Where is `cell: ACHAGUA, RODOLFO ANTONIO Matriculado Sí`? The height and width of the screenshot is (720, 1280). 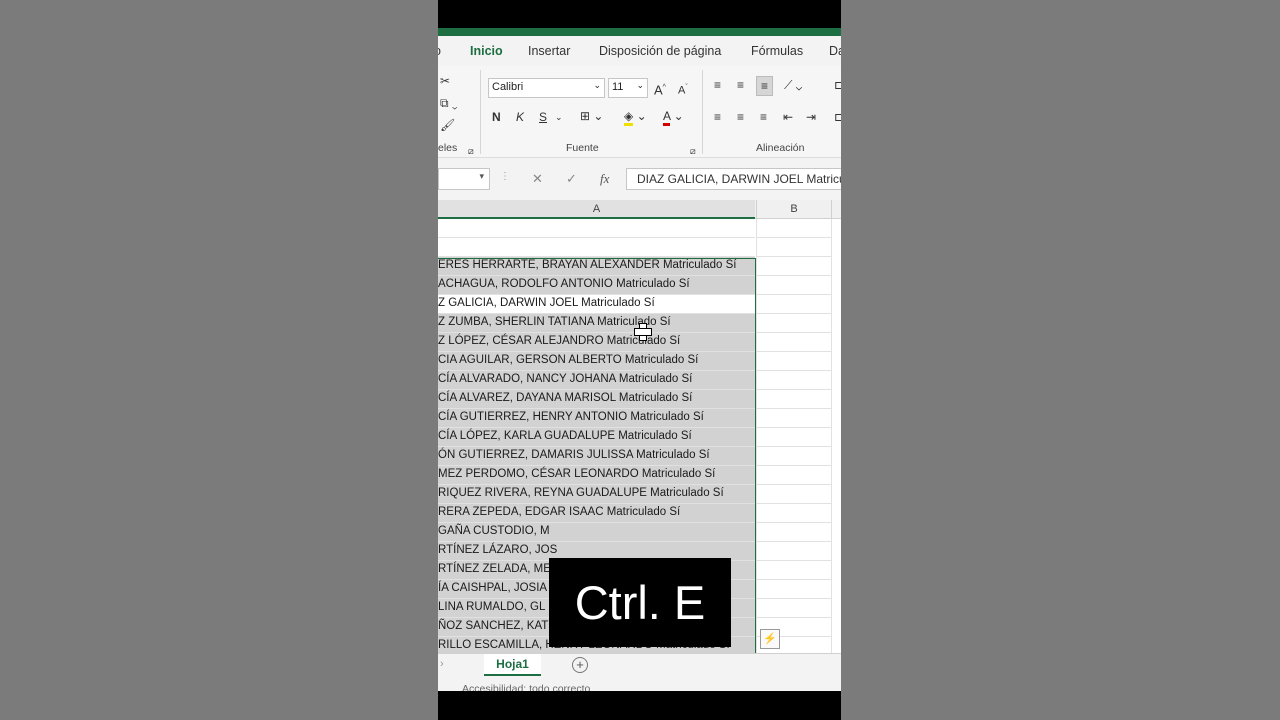
cell: ACHAGUA, RODOLFO ANTONIO Matriculado Sí is located at coordinates (596, 285).